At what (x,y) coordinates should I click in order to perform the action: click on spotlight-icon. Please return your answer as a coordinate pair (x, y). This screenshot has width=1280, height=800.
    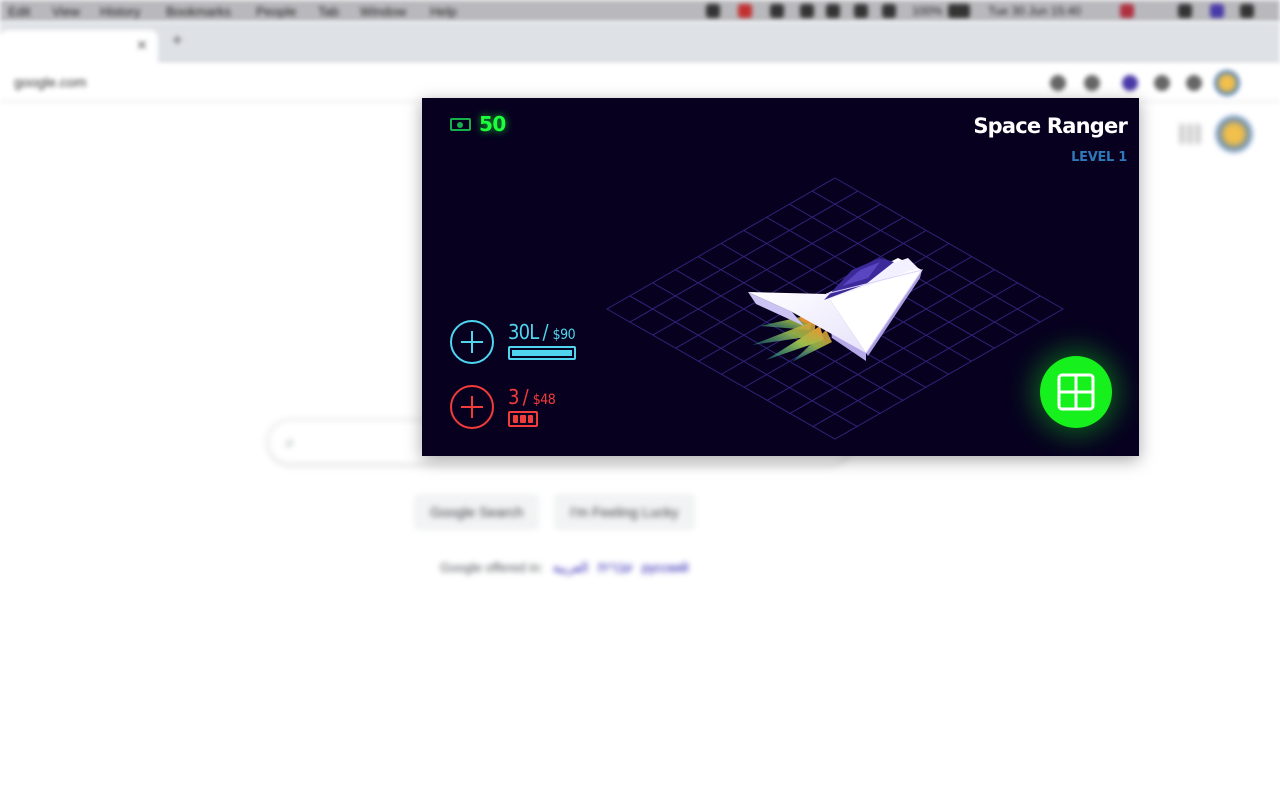
    Looking at the image, I should click on (1185, 11).